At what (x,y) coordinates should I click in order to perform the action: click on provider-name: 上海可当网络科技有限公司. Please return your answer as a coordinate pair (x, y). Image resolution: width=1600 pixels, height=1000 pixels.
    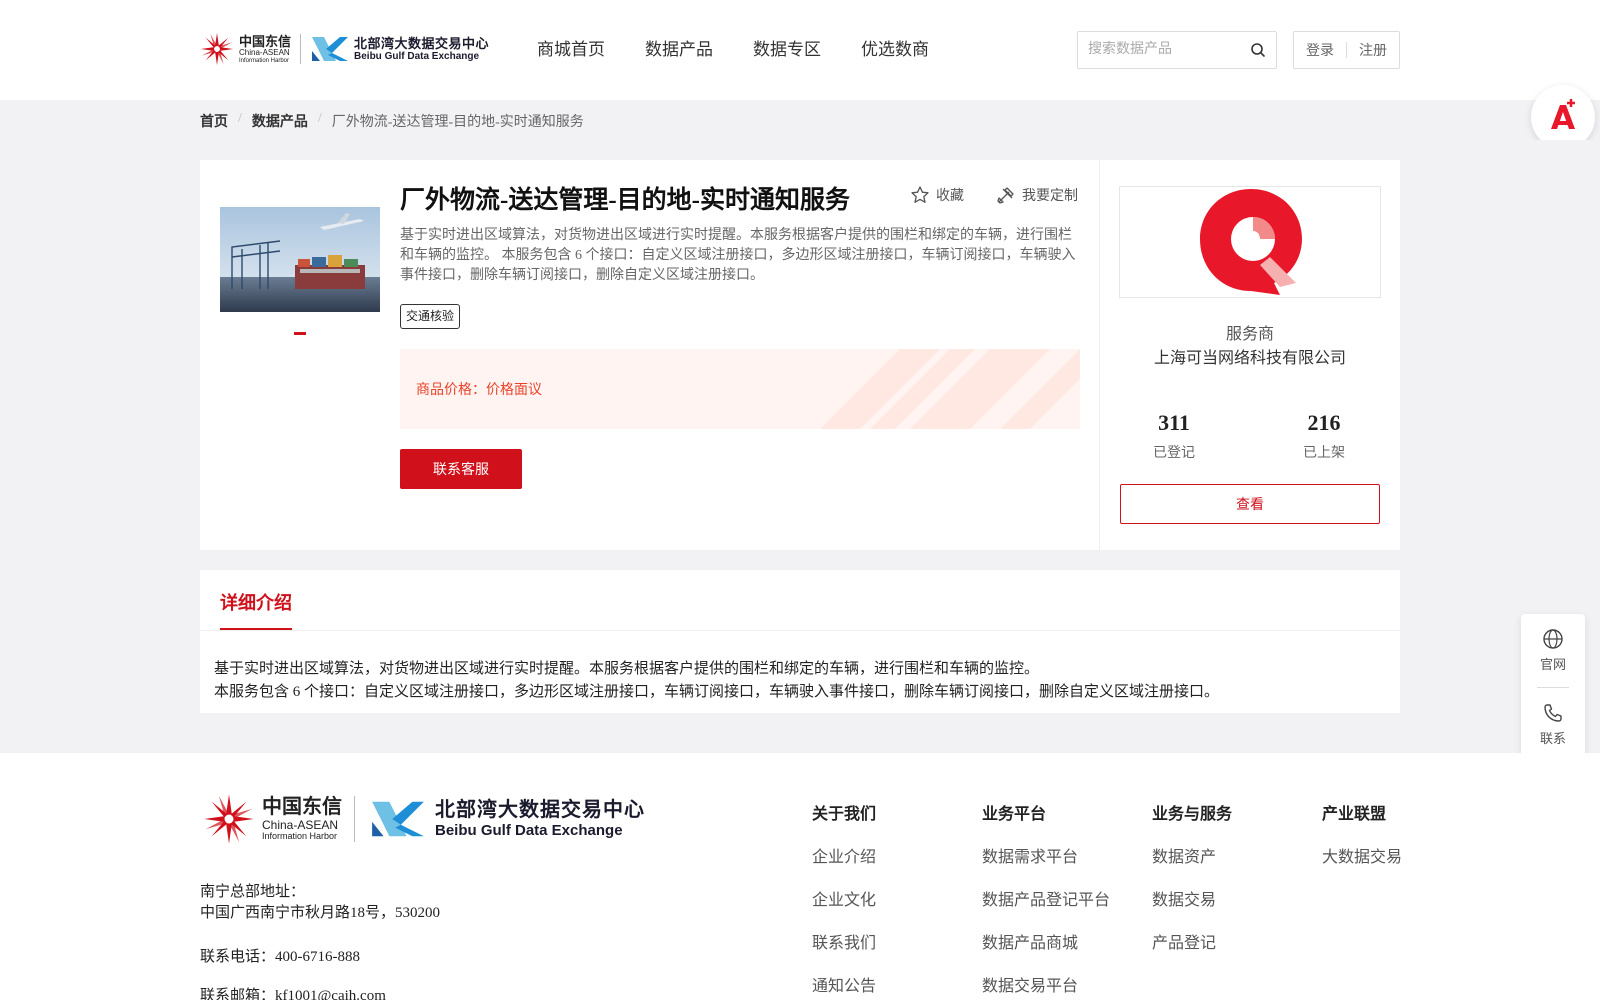
    Looking at the image, I should click on (1250, 356).